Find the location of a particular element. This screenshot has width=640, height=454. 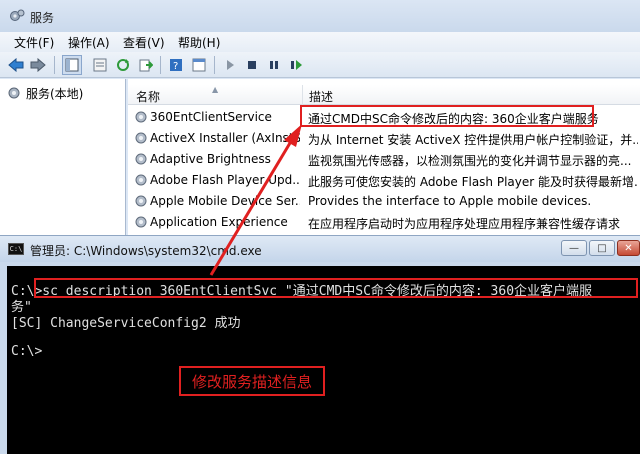

service-name: 360EntClientService is located at coordinates (211, 117).